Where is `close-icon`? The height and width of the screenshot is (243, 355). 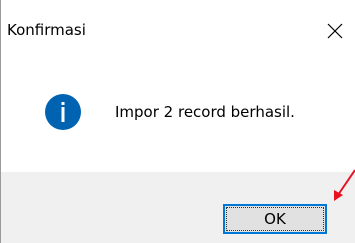 close-icon is located at coordinates (335, 31).